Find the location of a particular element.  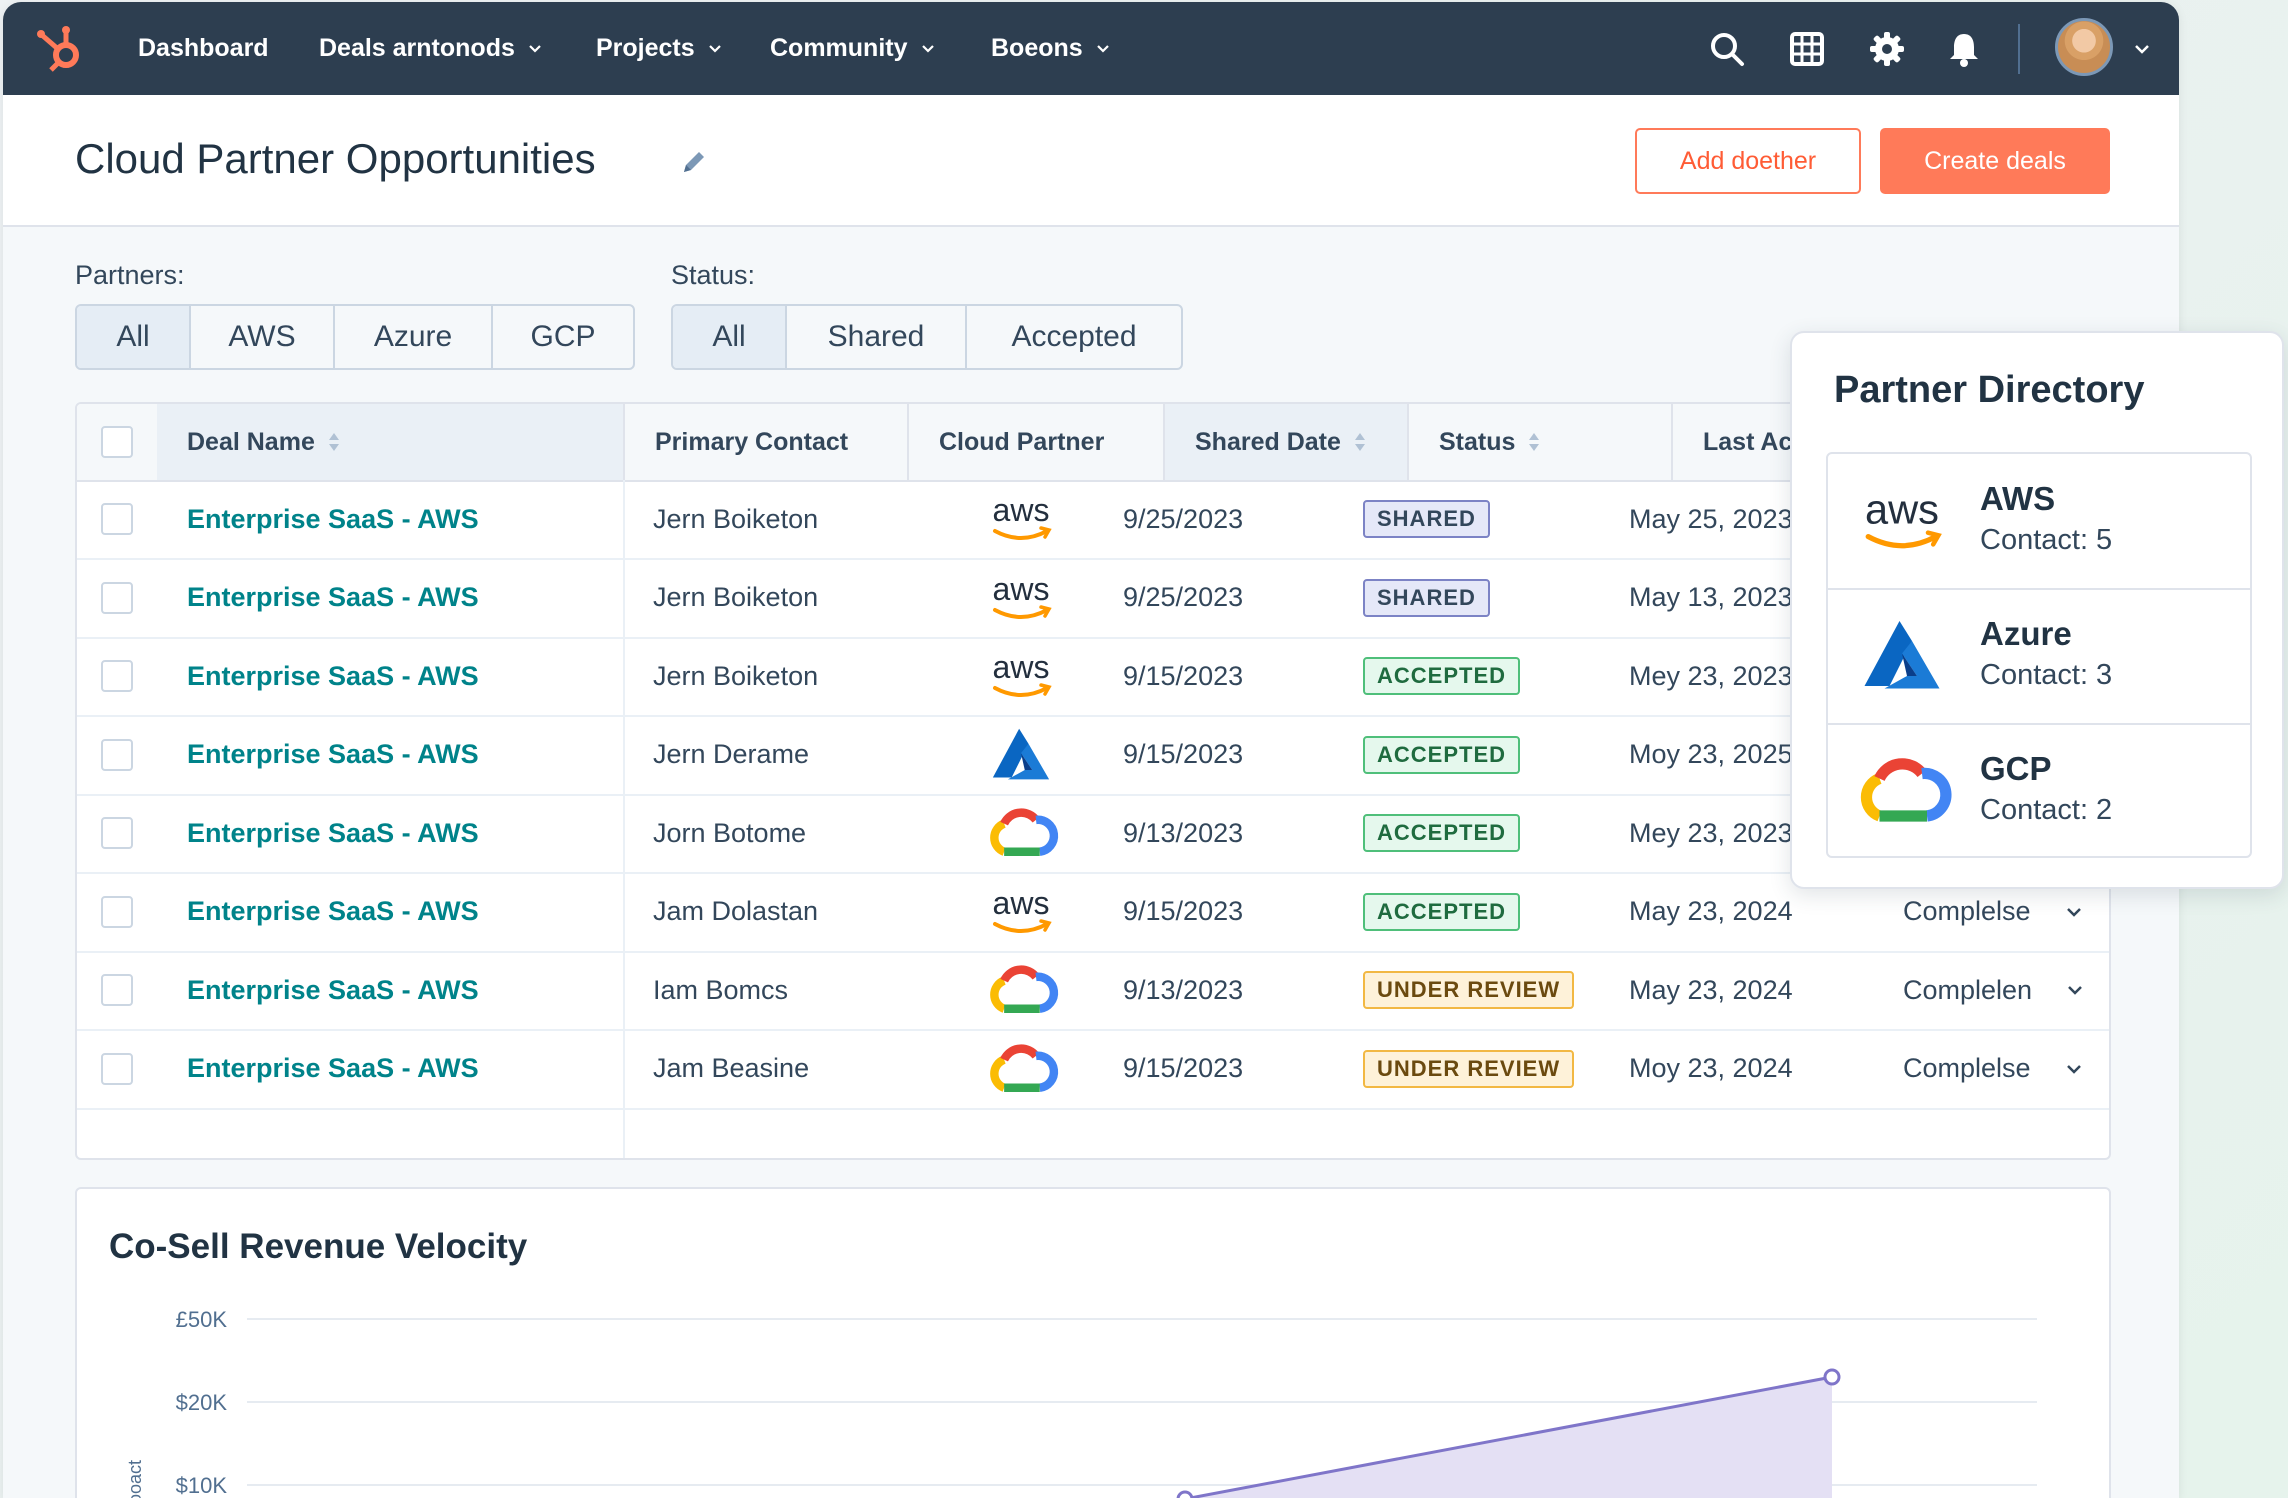

stage-dropdown: Complelen is located at coordinates (1993, 990).